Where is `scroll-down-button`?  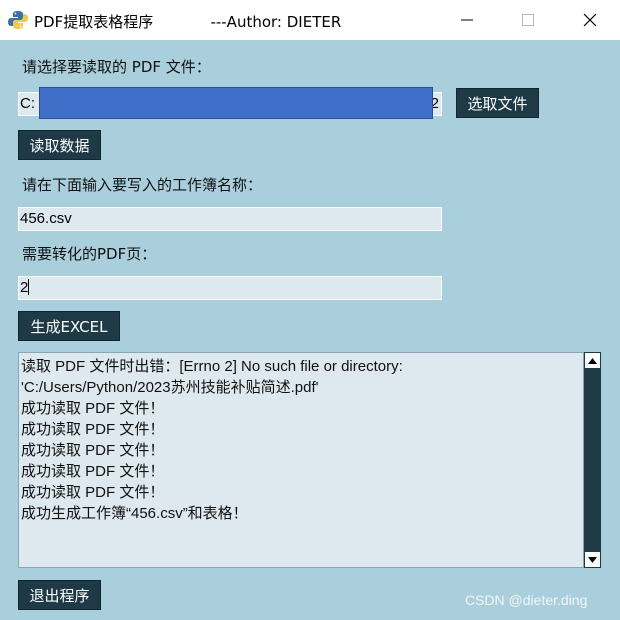 scroll-down-button is located at coordinates (592, 559).